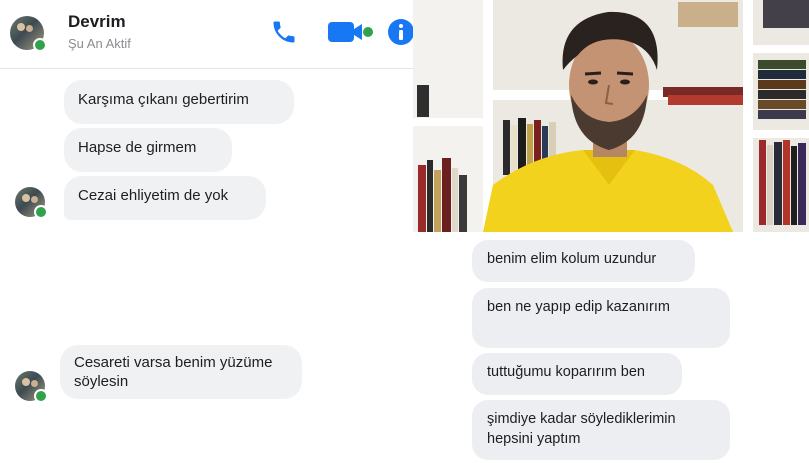  Describe the element at coordinates (577, 374) in the screenshot. I see `message-bubble: tuttuğumu koparırım ben` at that location.